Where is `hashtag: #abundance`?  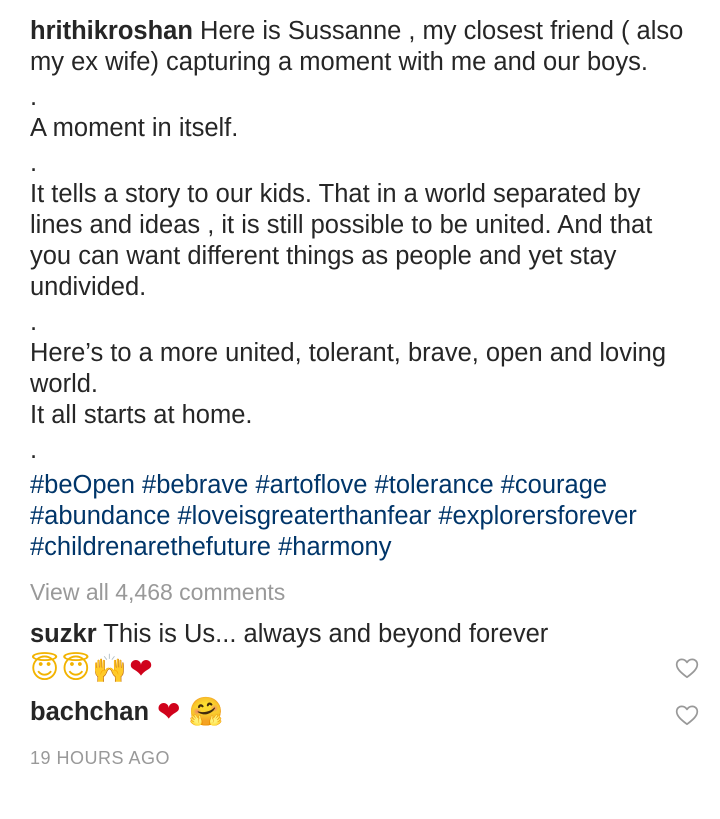
hashtag: #abundance is located at coordinates (100, 516).